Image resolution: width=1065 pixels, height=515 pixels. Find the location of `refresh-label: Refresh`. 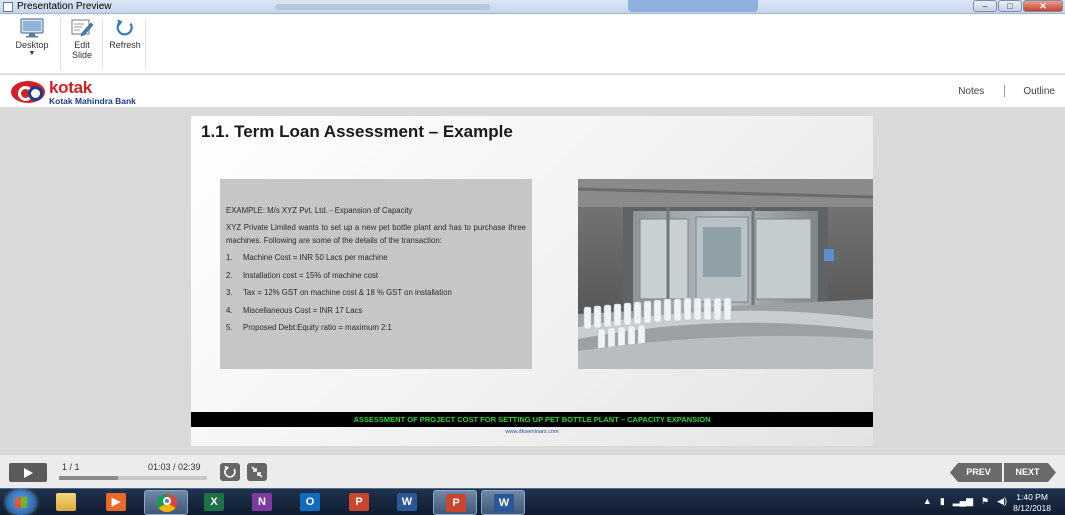

refresh-label: Refresh is located at coordinates (125, 45).